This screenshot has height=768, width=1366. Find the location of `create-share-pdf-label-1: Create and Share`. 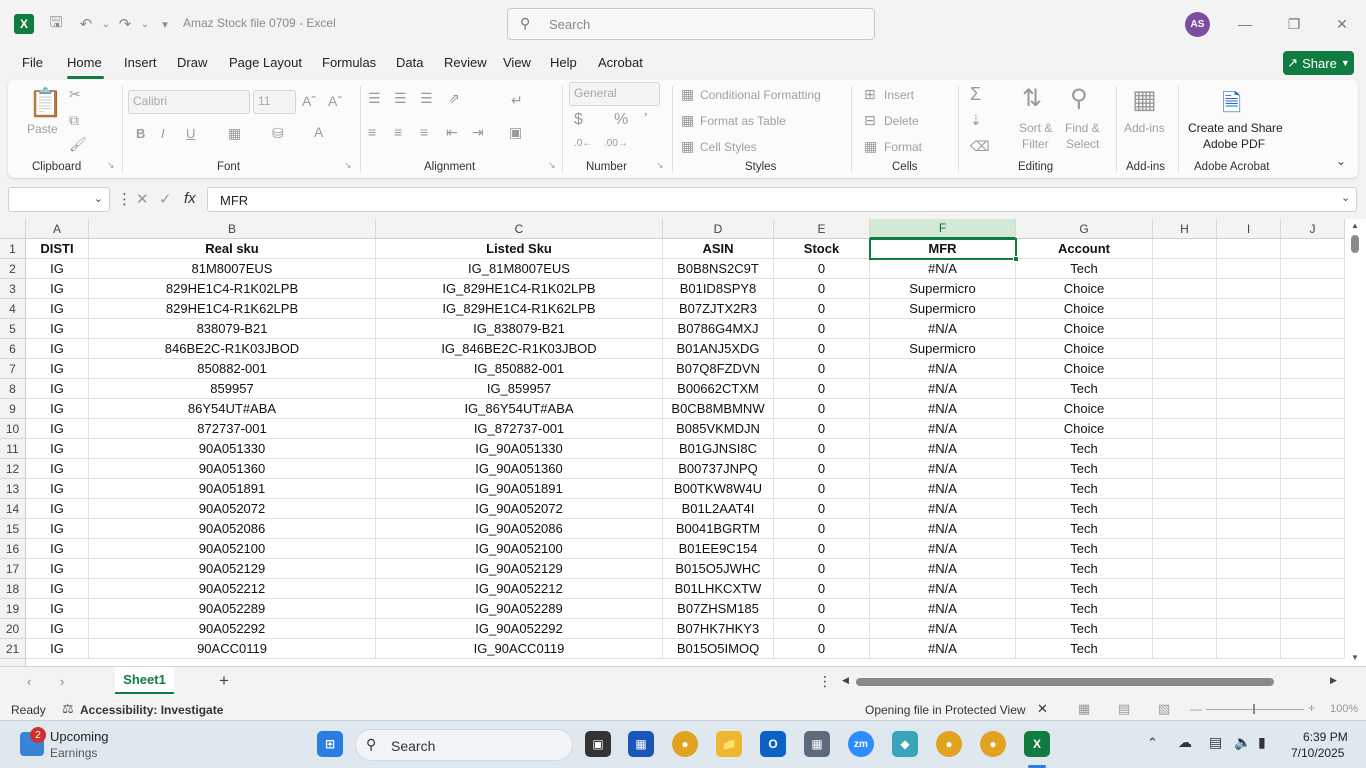

create-share-pdf-label-1: Create and Share is located at coordinates (1235, 128).